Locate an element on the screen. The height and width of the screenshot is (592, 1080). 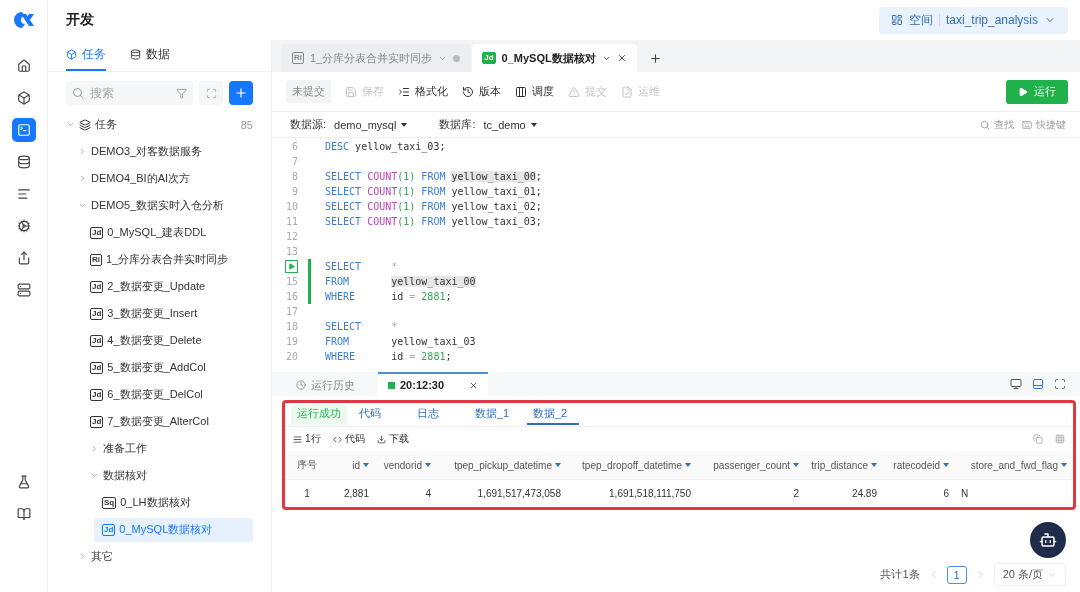
cube-icon is located at coordinates (71, 54).